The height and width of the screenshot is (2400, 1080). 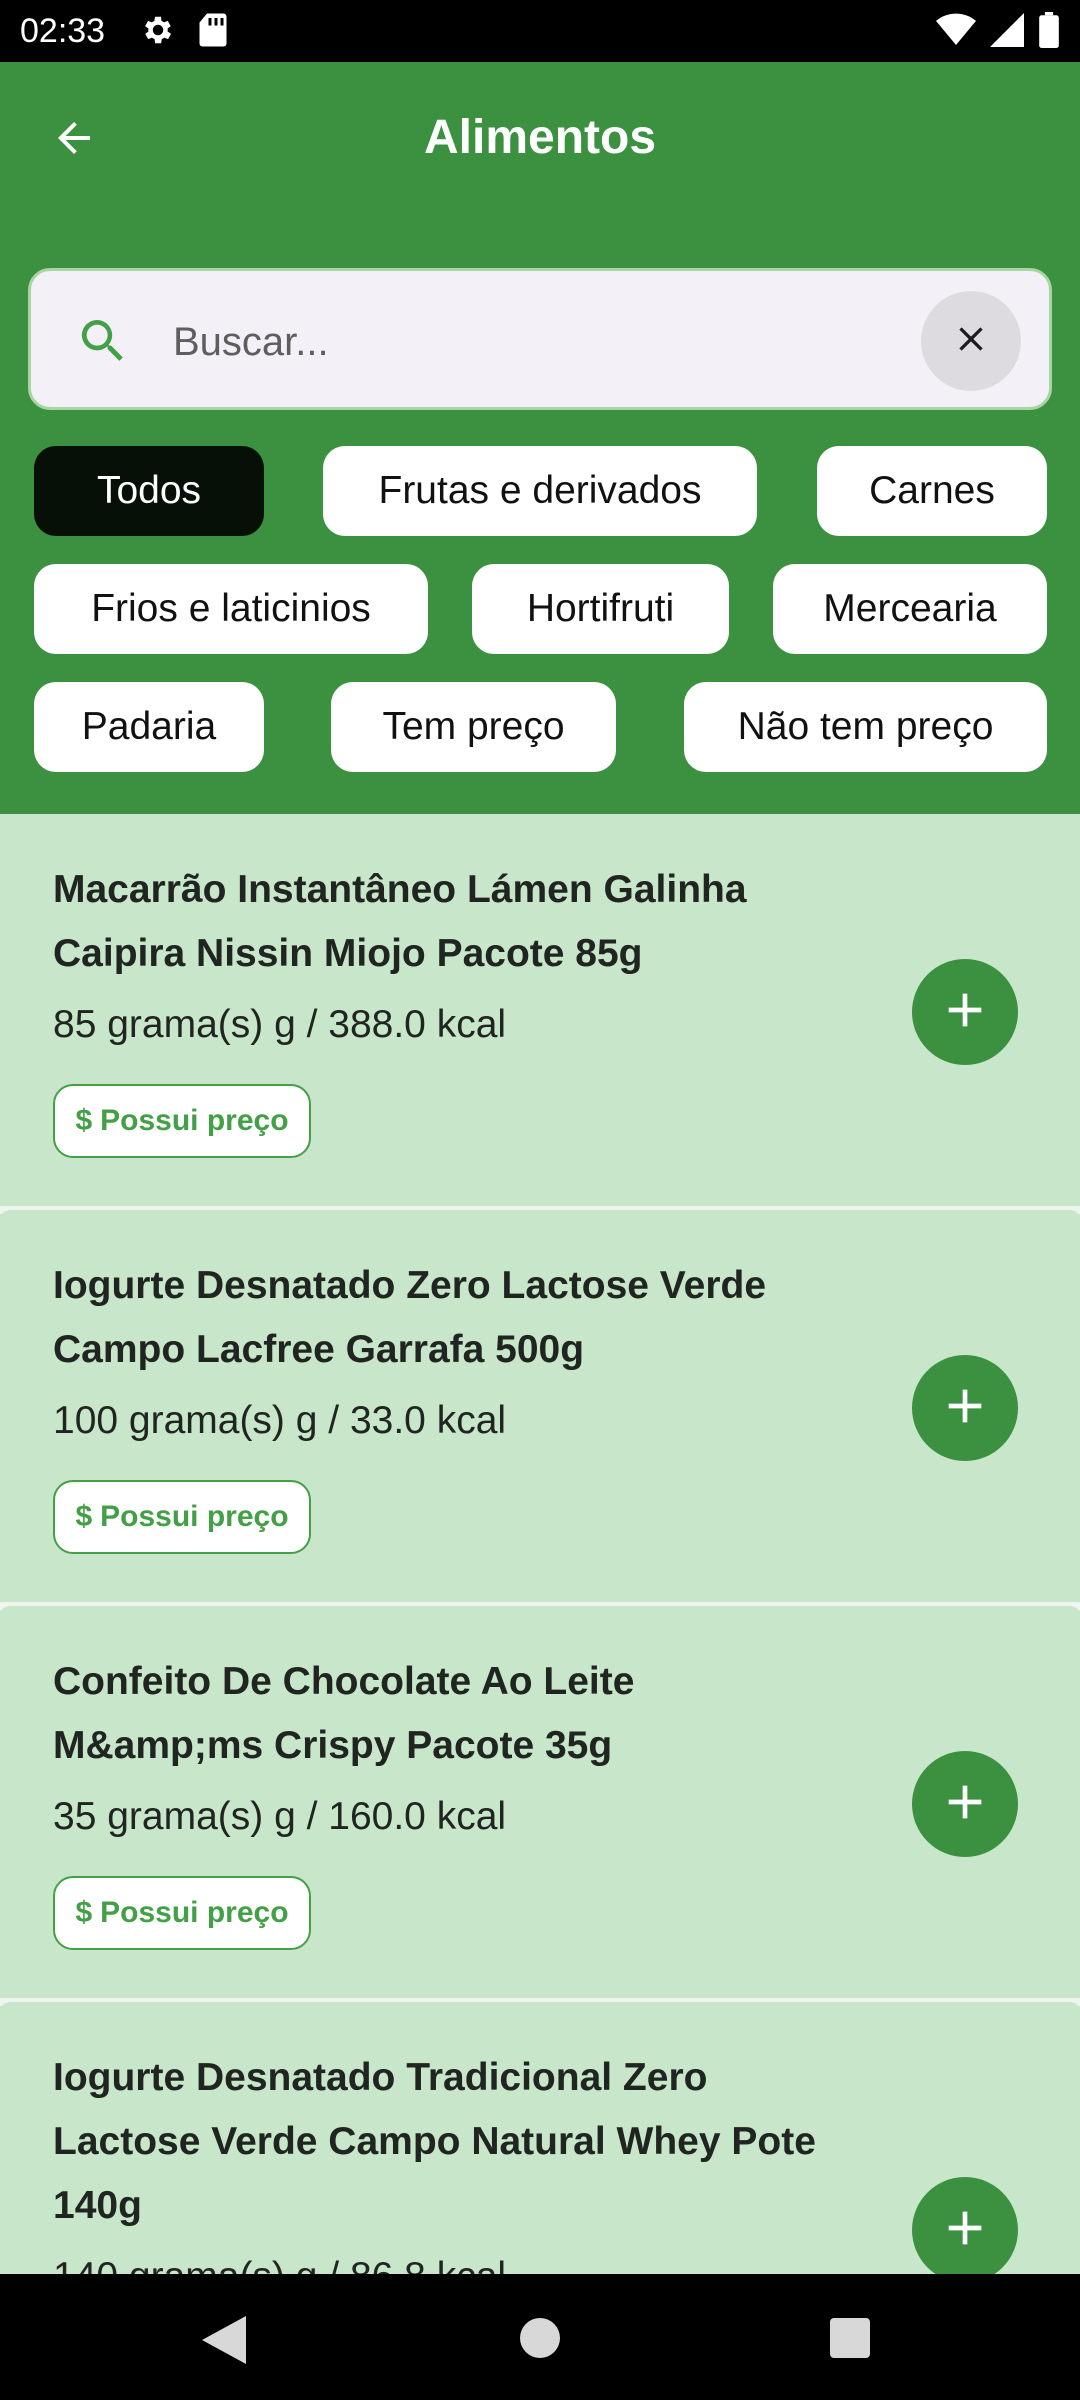 I want to click on system-navigation-bar, so click(x=540, y=2337).